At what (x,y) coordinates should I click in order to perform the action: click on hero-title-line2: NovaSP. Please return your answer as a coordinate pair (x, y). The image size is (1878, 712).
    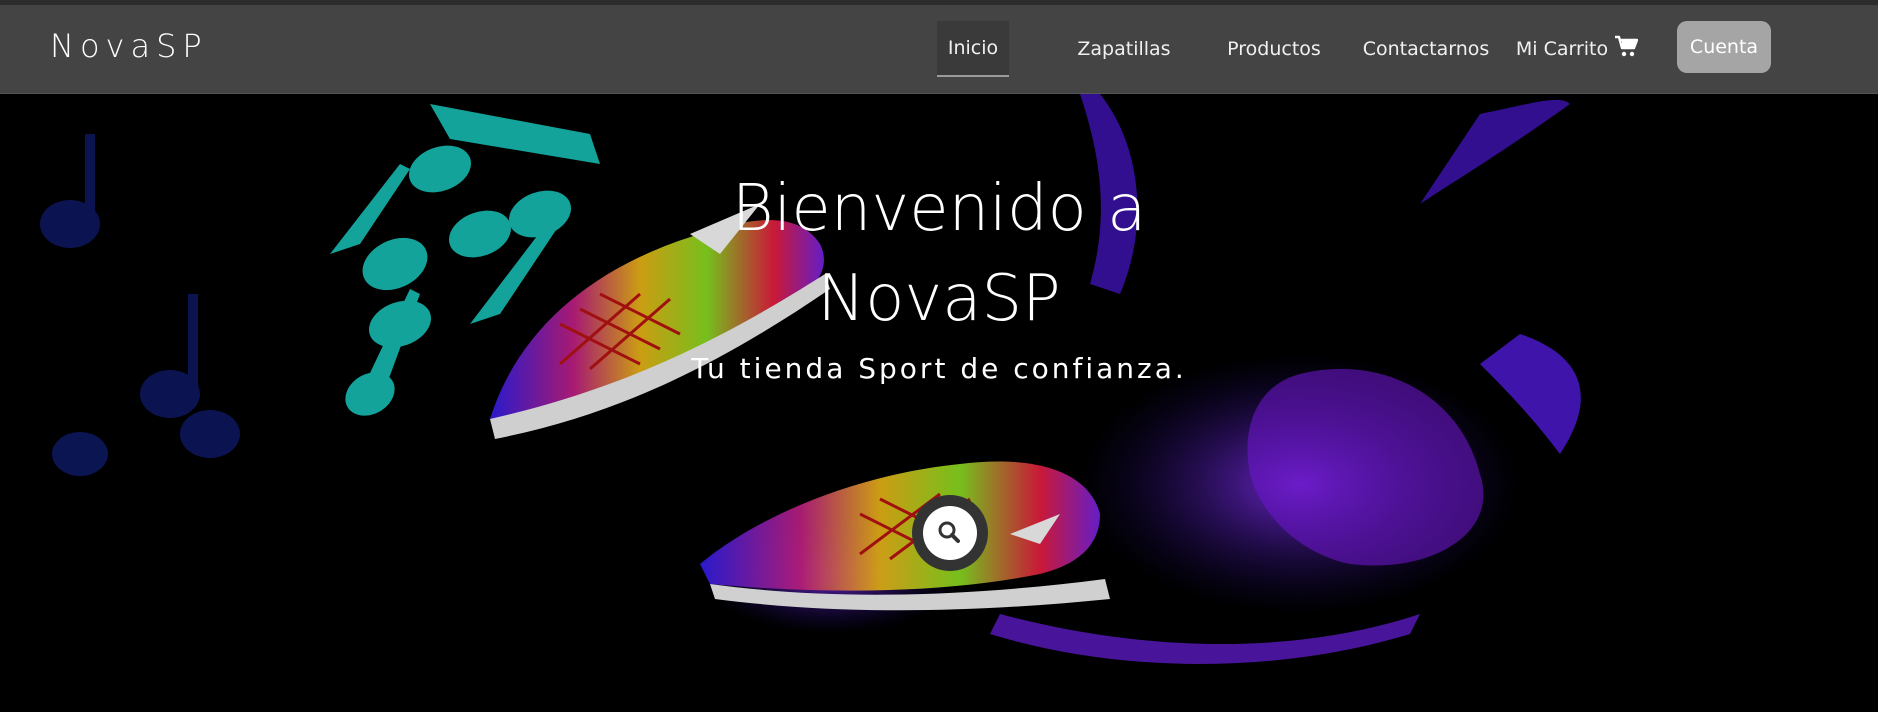
    Looking at the image, I should click on (939, 299).